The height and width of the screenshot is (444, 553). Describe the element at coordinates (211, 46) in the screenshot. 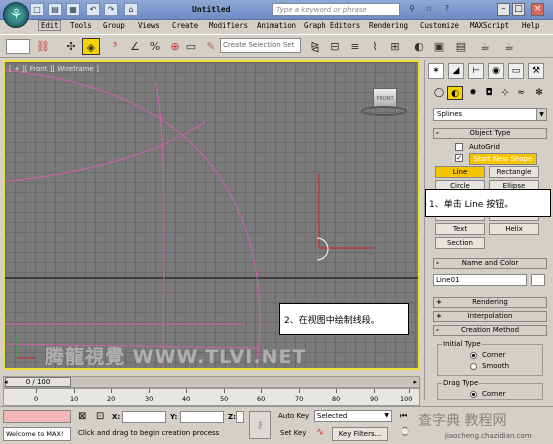

I see `pencil-icon: ✎` at that location.